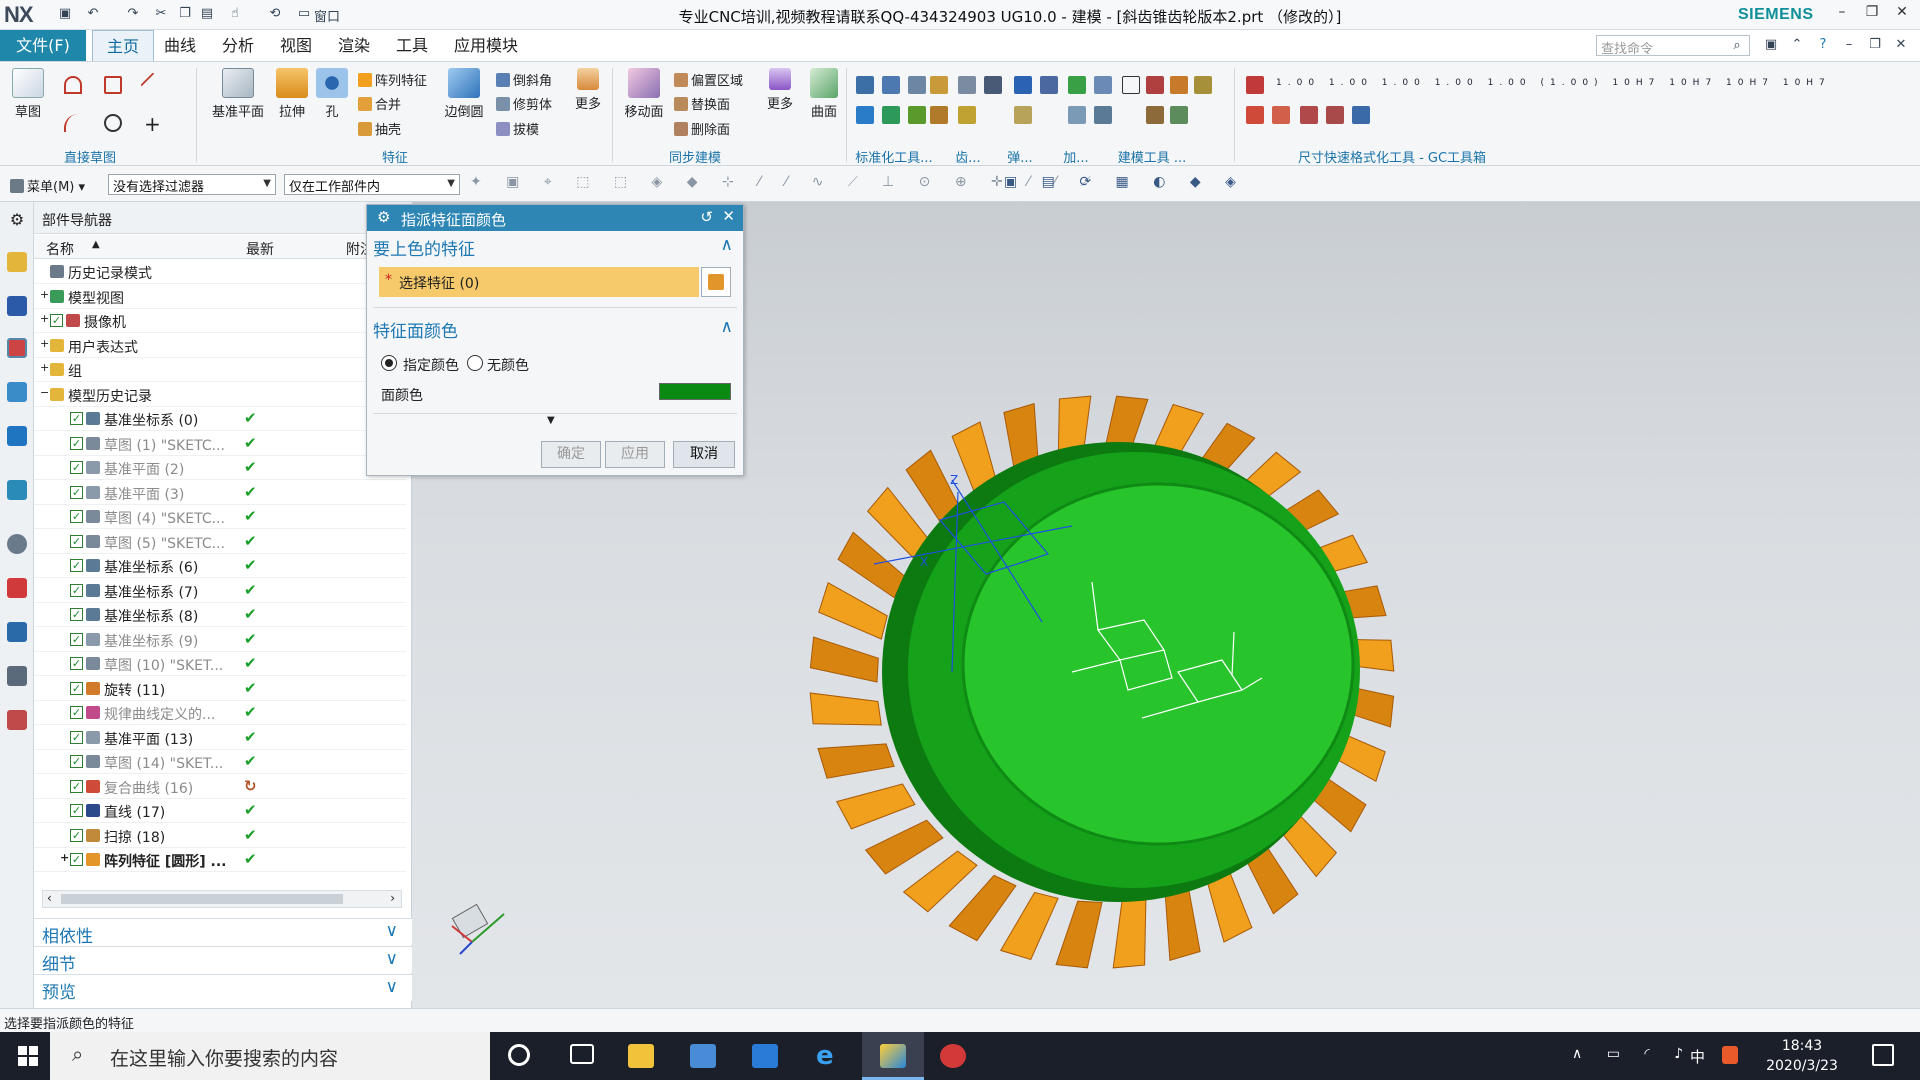 The width and height of the screenshot is (1920, 1080). I want to click on assembly-navigator-icon, so click(17, 262).